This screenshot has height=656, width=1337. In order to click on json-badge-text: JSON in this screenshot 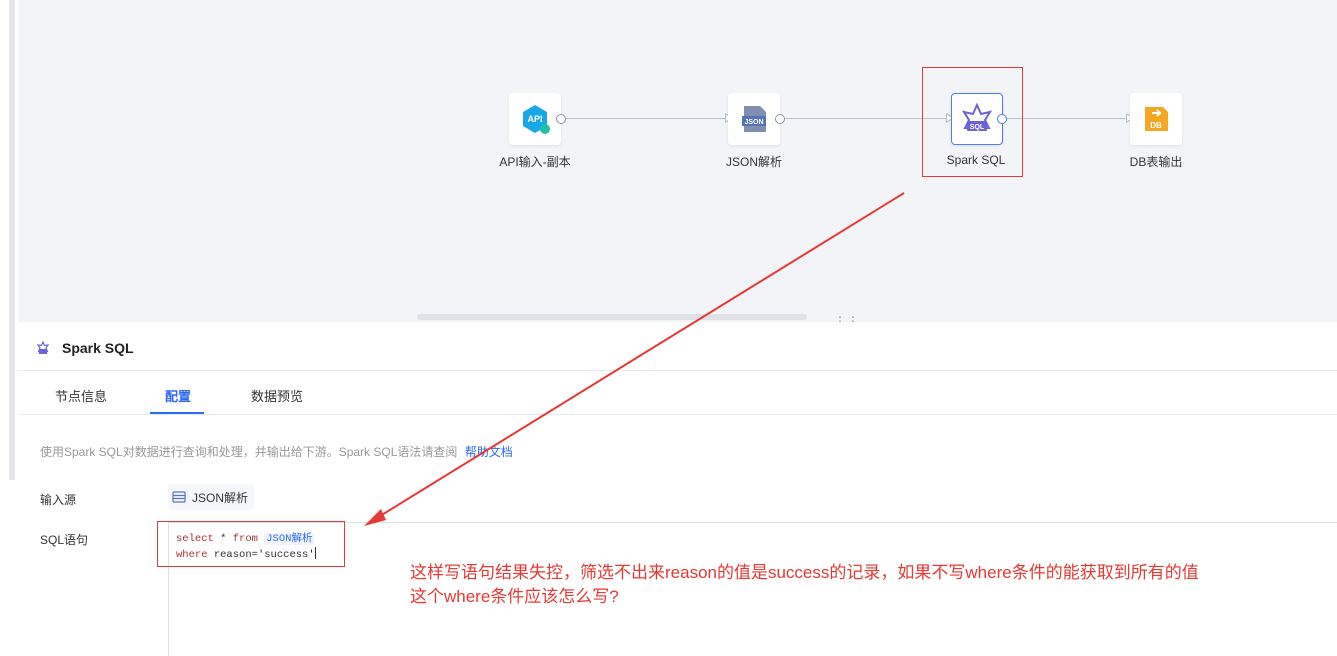, I will do `click(753, 122)`.